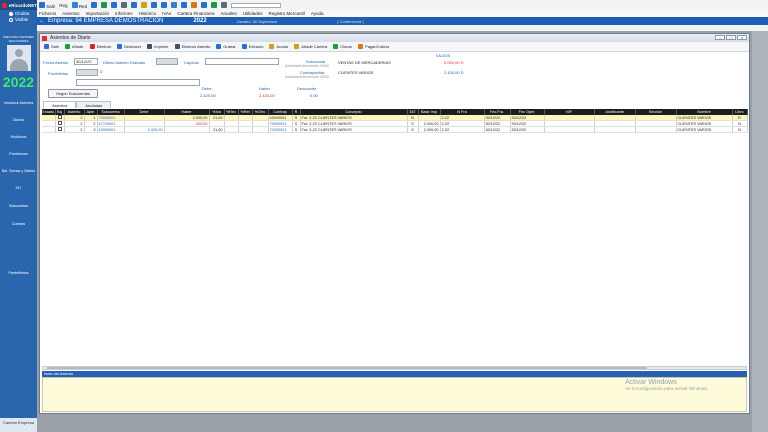 The height and width of the screenshot is (432, 768). Describe the element at coordinates (94, 104) in the screenshot. I see `tab-anotadas: Anotadas` at that location.